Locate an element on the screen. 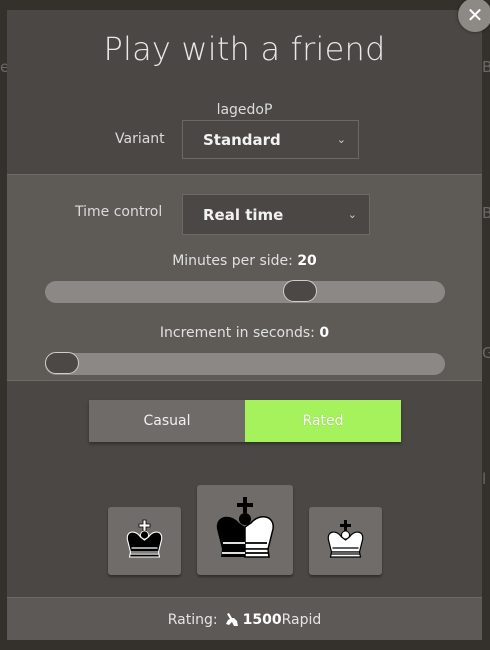 The width and height of the screenshot is (490, 650). increment-value: 0 is located at coordinates (324, 333).